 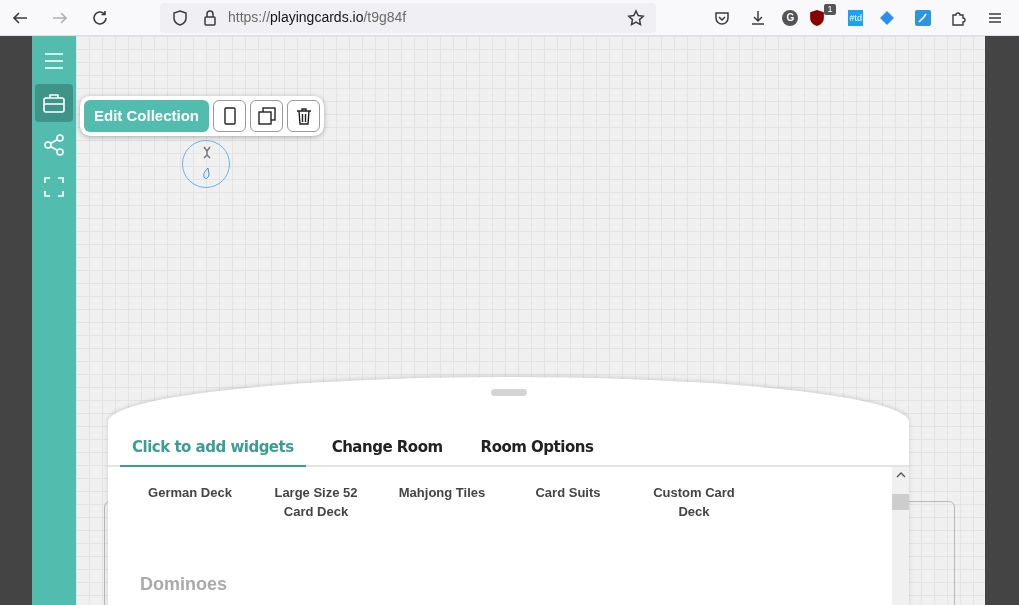 I want to click on scrollbar, so click(x=900, y=535).